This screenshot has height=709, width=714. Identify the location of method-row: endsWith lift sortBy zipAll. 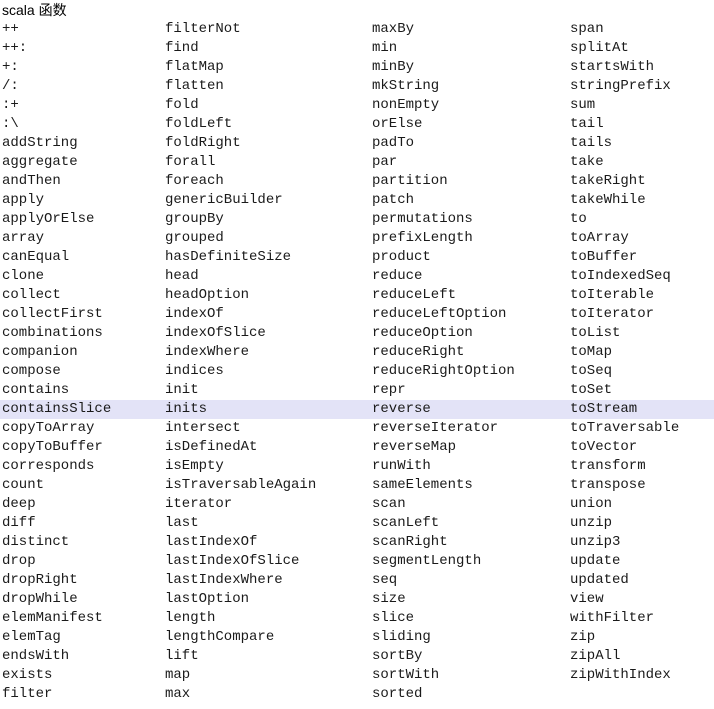
(357, 656).